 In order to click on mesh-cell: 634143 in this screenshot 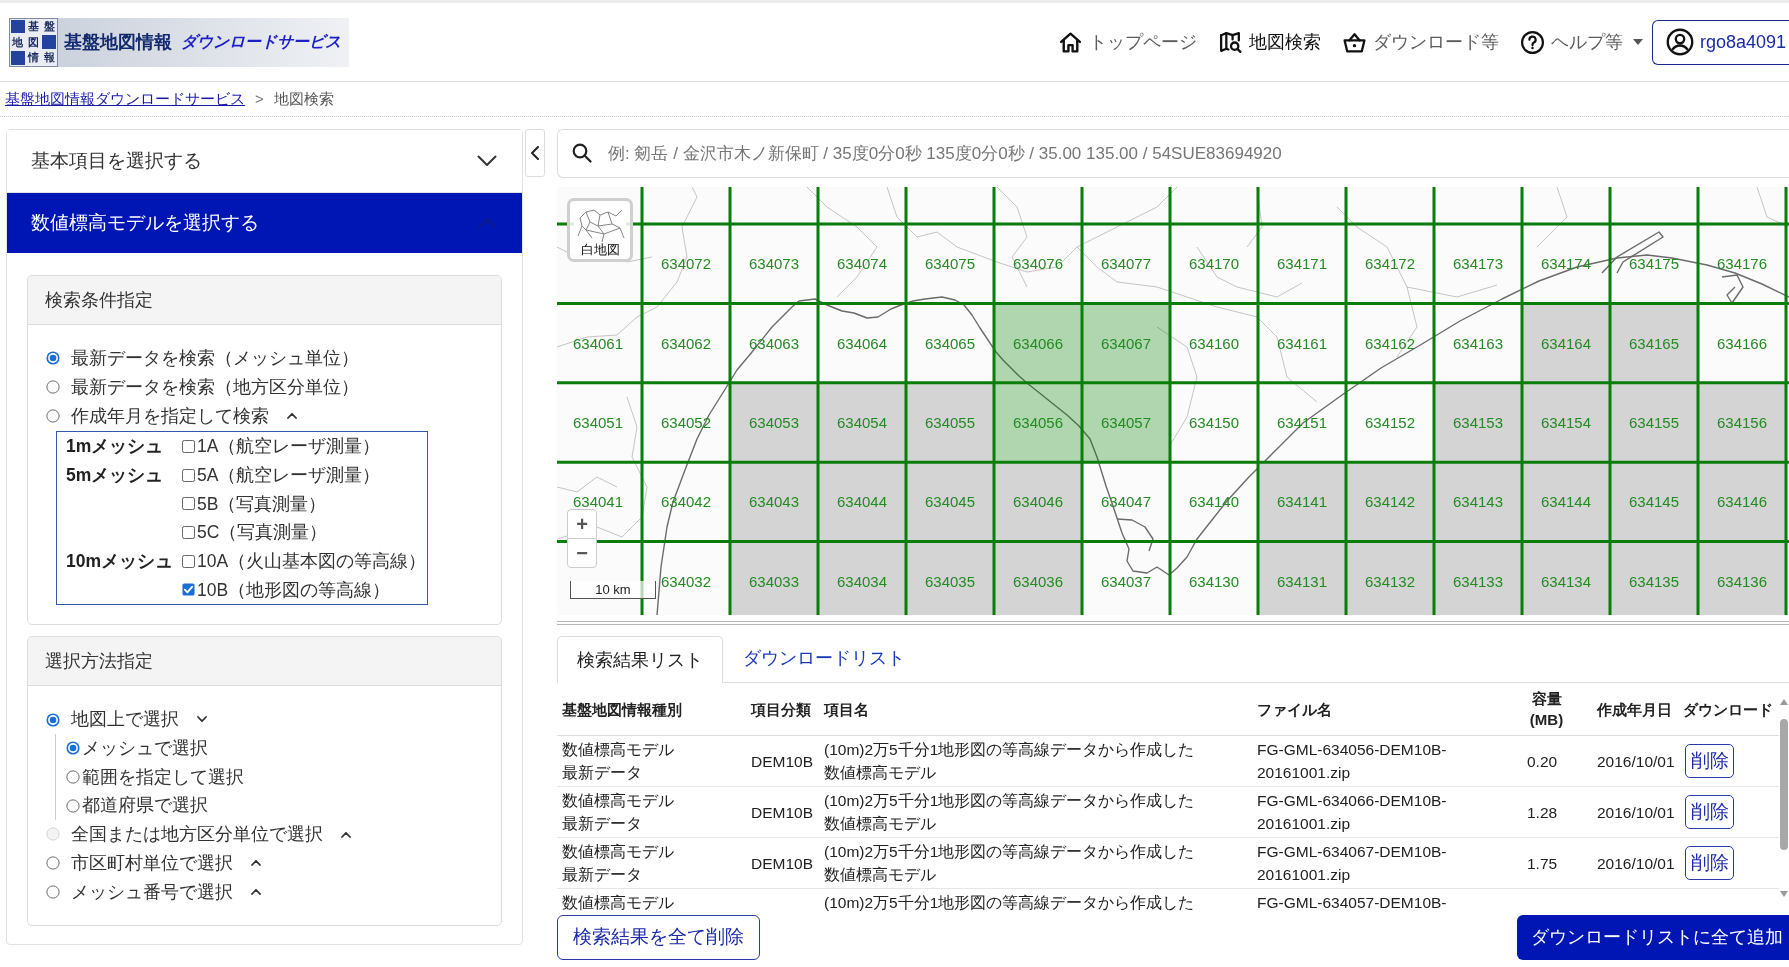, I will do `click(1478, 502)`.